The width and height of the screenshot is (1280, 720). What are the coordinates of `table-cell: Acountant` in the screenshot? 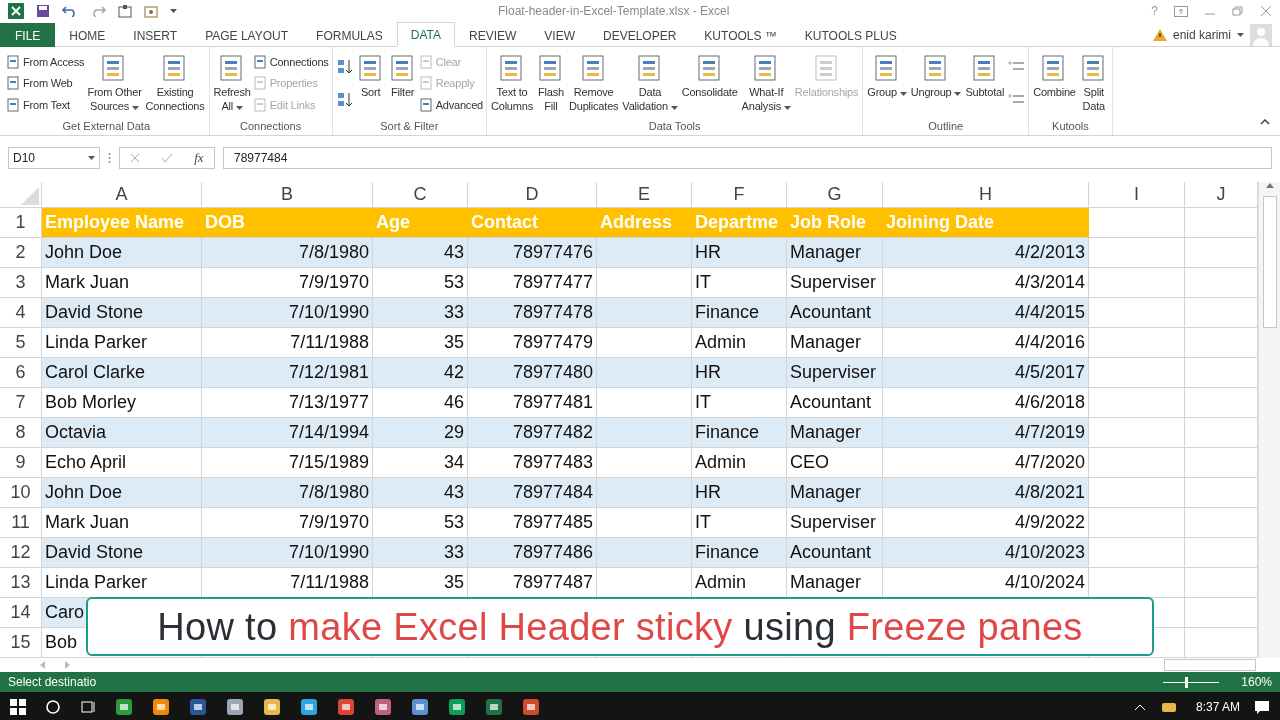 It's located at (835, 403).